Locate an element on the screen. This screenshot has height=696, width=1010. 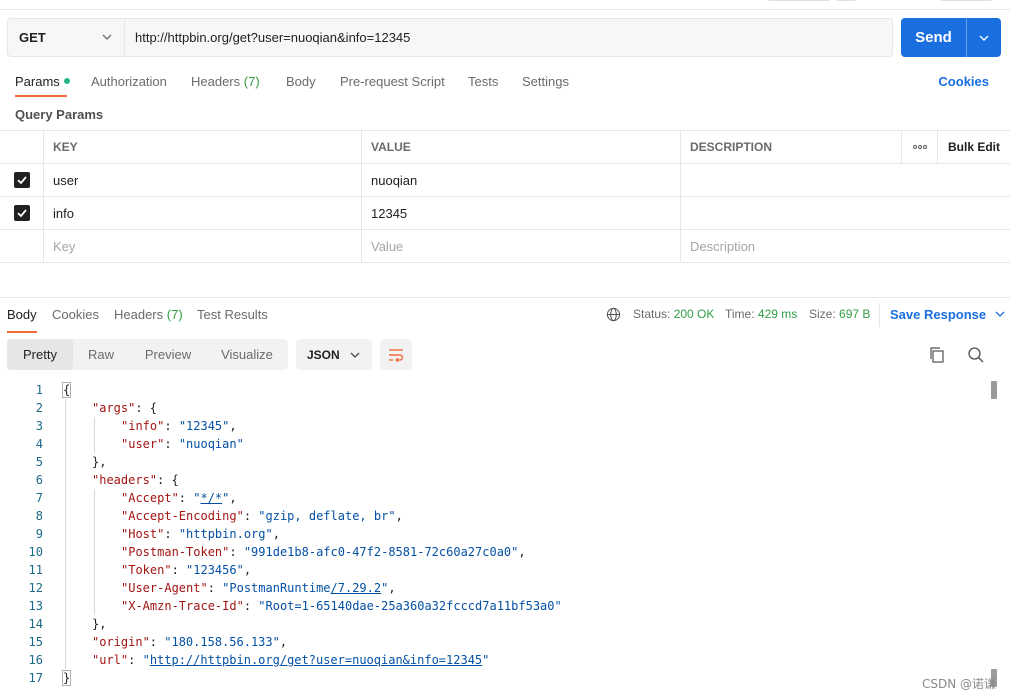
method-label: GET is located at coordinates (32, 37).